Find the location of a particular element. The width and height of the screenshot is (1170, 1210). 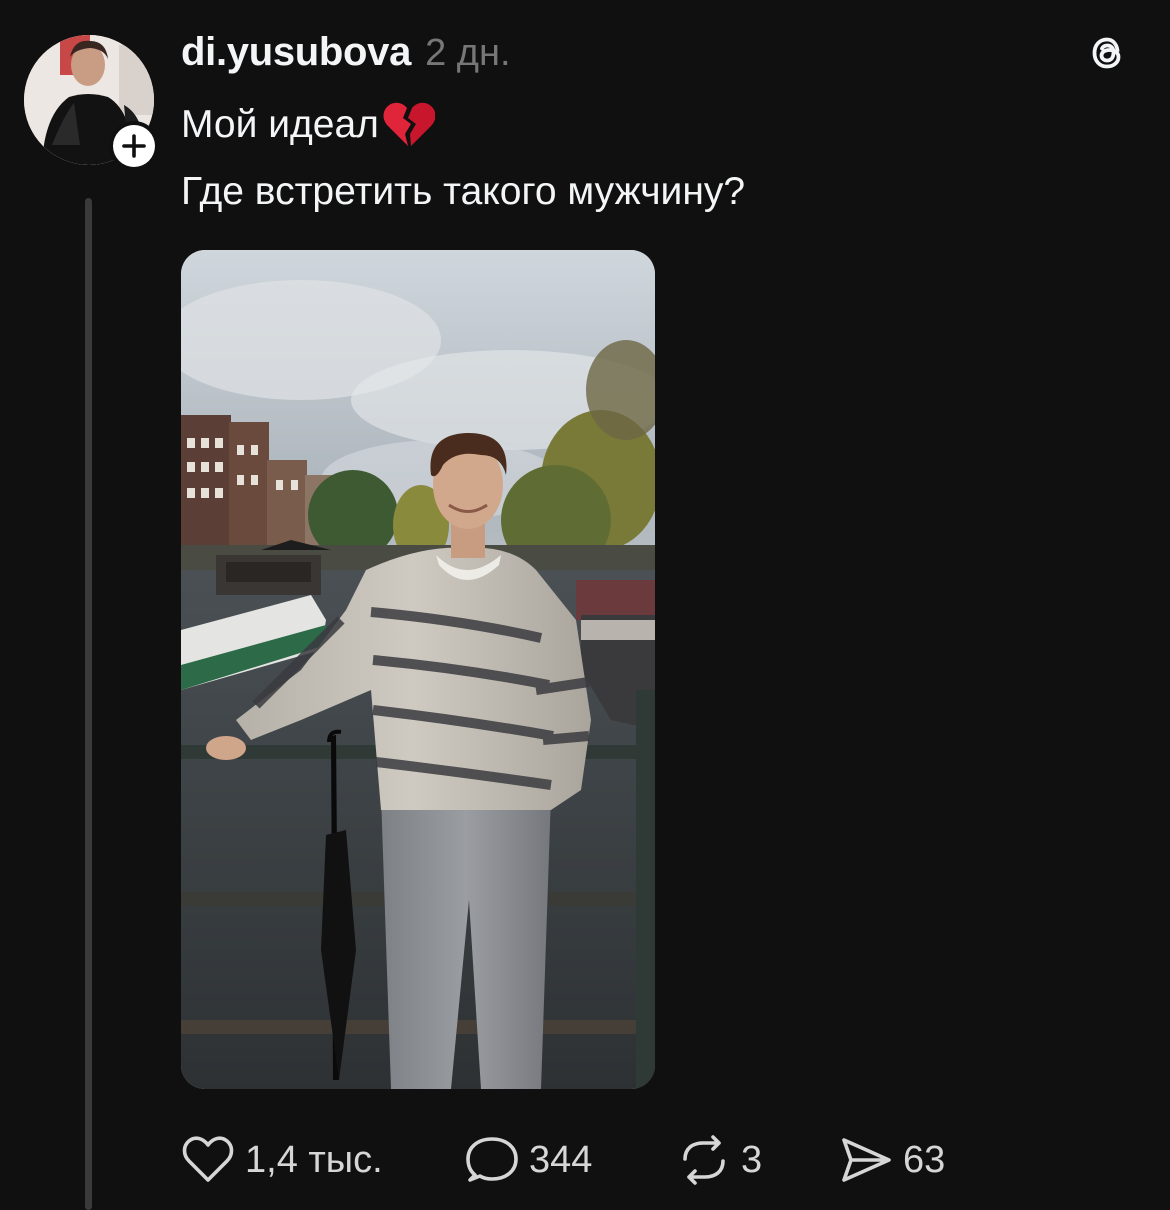

repost-button: 3 is located at coordinates (719, 1160).